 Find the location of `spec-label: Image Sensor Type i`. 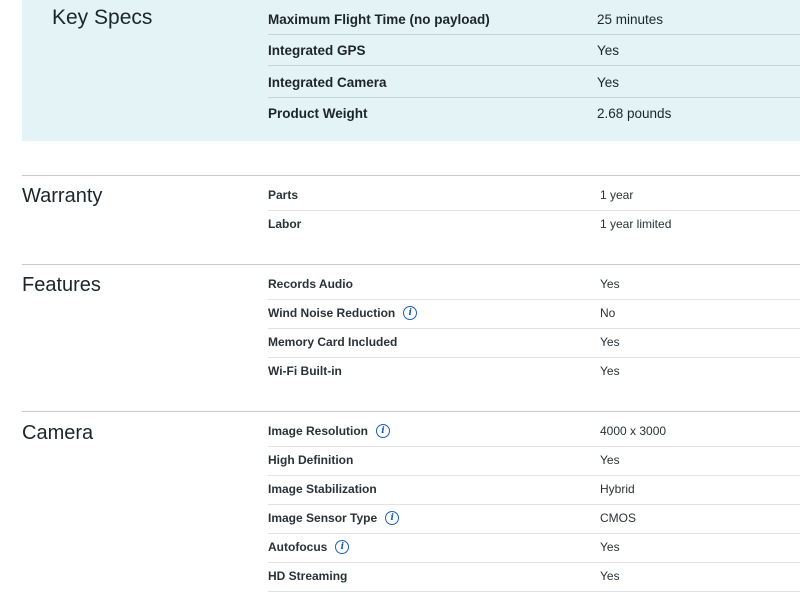

spec-label: Image Sensor Type i is located at coordinates (334, 518).